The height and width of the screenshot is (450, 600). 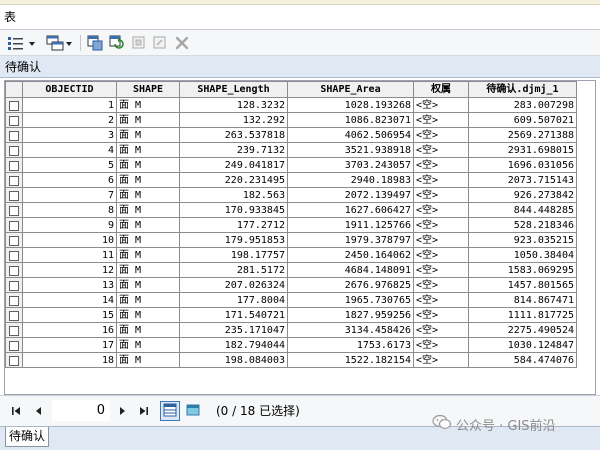 I want to click on table-cell: 177.8004, so click(x=233, y=300).